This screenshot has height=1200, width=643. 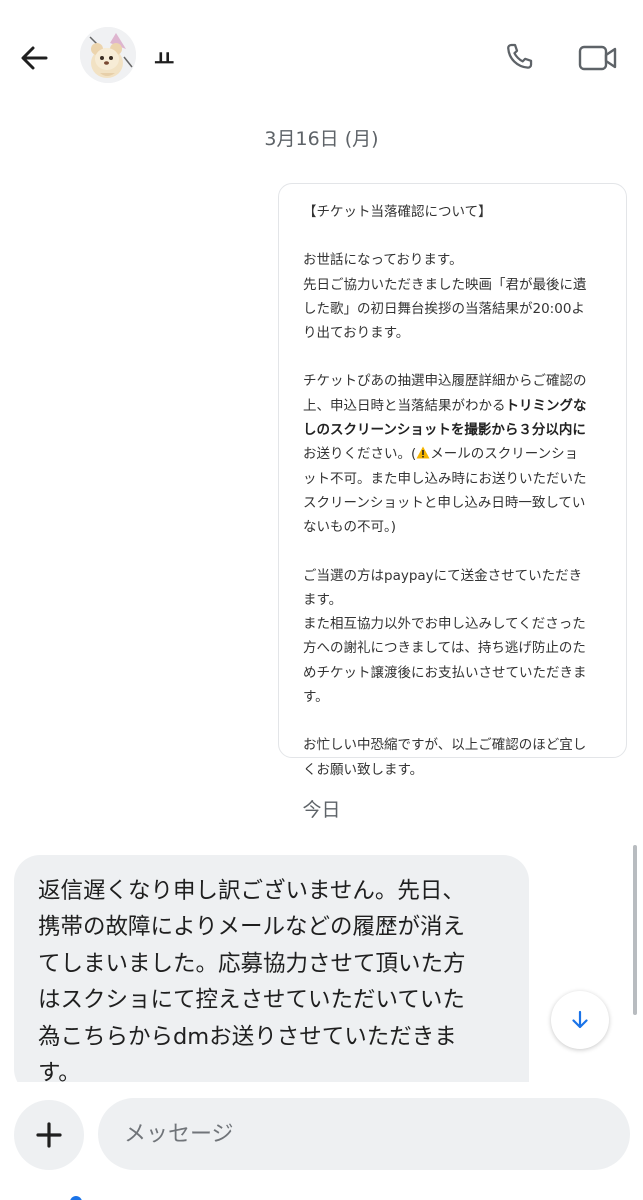 What do you see at coordinates (76, 1198) in the screenshot?
I see `partial-icon` at bounding box center [76, 1198].